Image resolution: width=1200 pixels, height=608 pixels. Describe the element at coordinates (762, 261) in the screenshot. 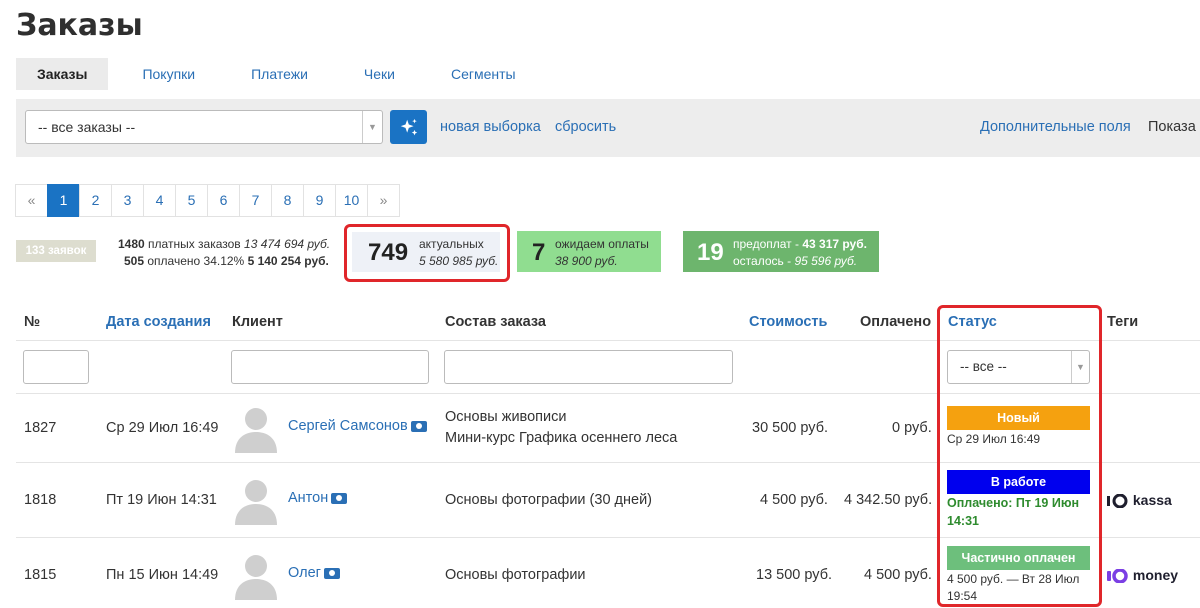

I see `remaining-label: осталось -` at that location.